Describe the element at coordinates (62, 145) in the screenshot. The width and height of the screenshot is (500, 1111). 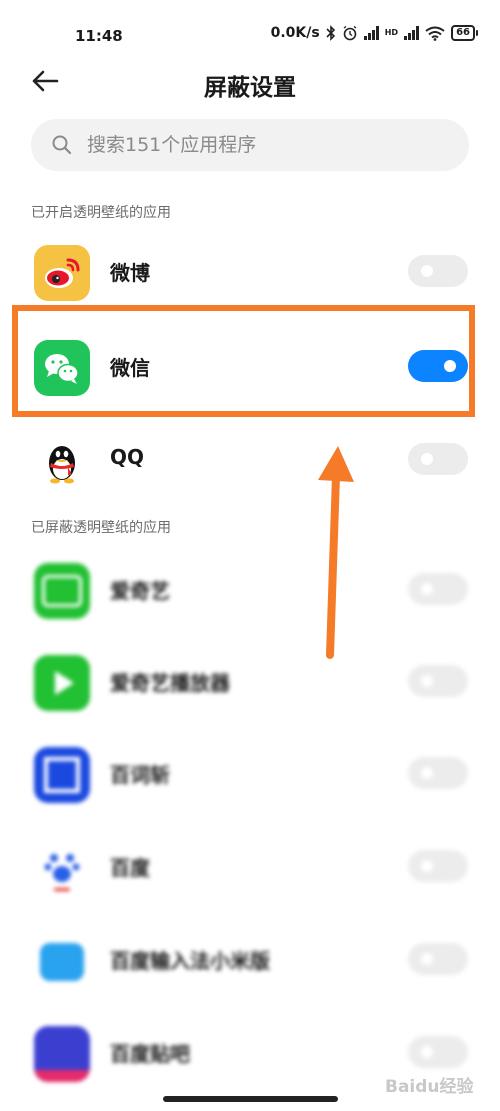
I see `search-icon` at that location.